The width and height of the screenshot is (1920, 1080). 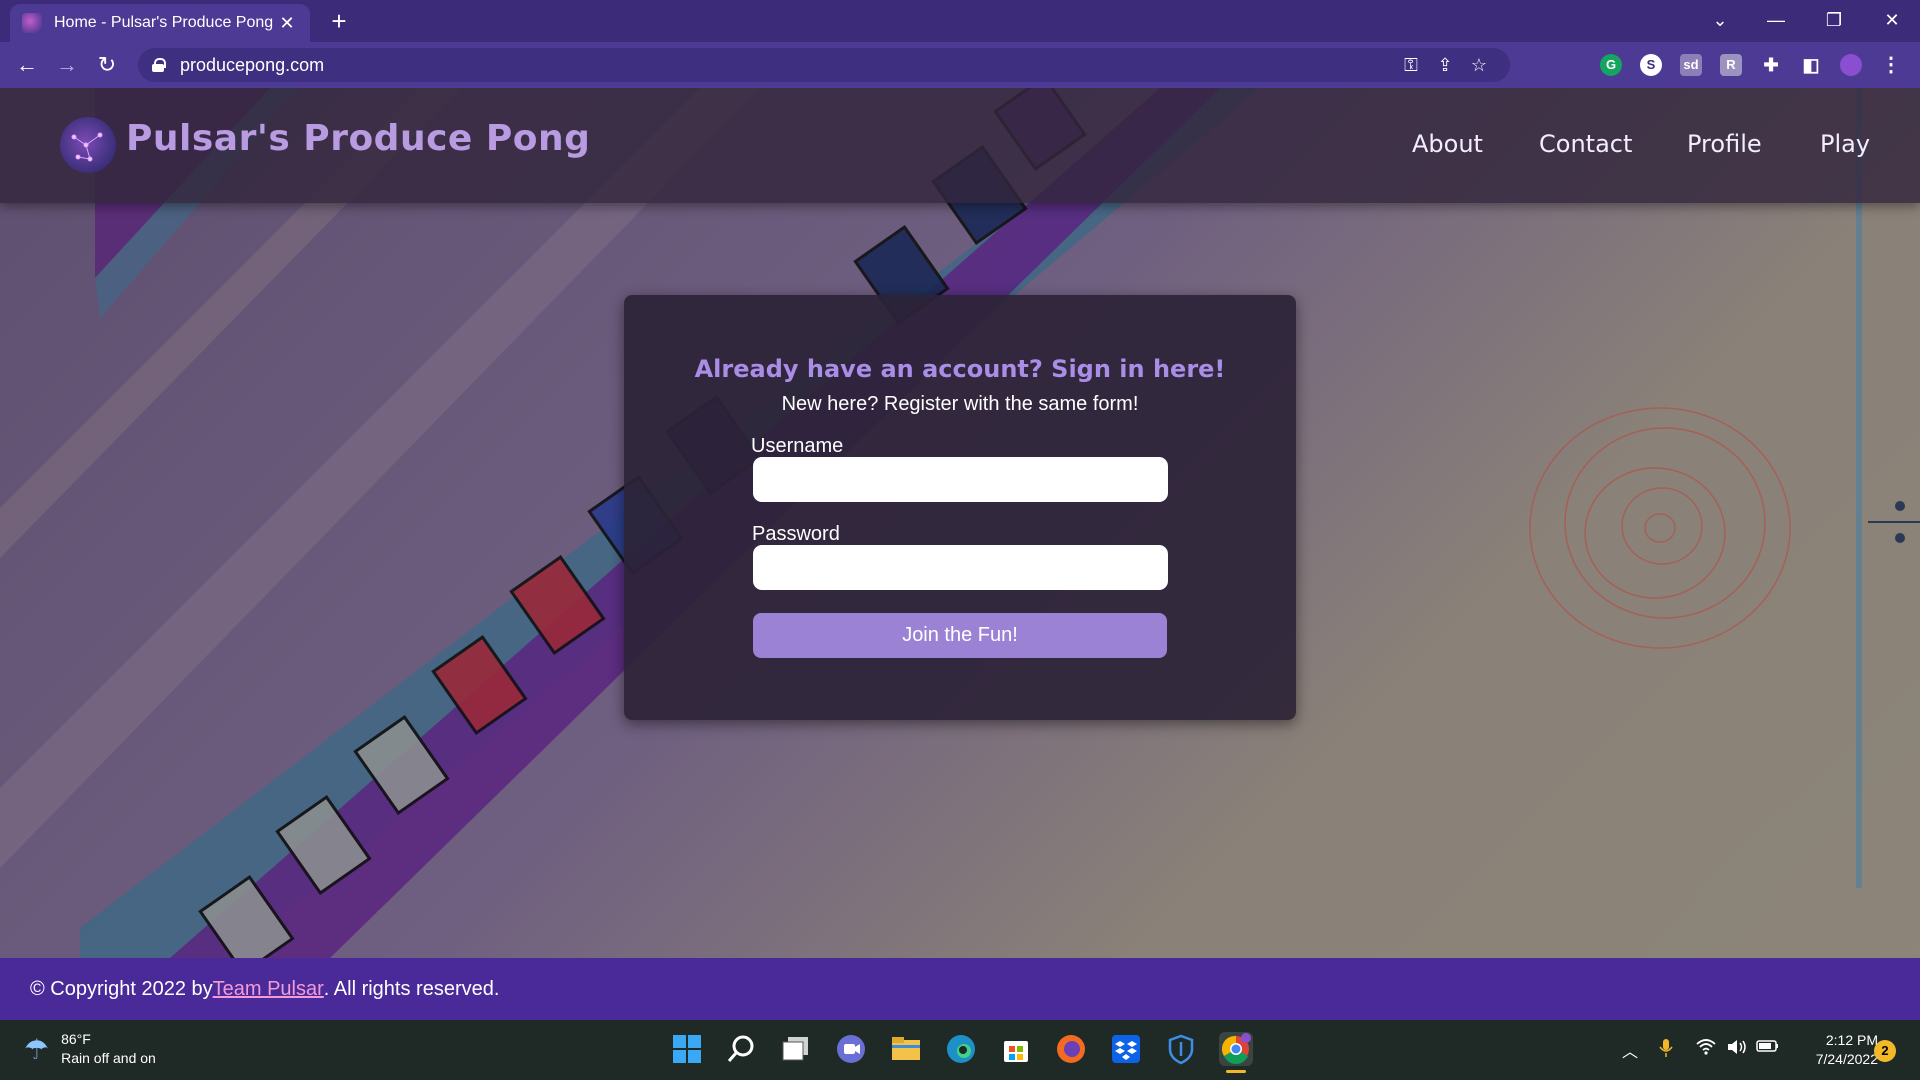 I want to click on system-clock: 2:12 PM 7/24/2022, so click(x=1833, y=1050).